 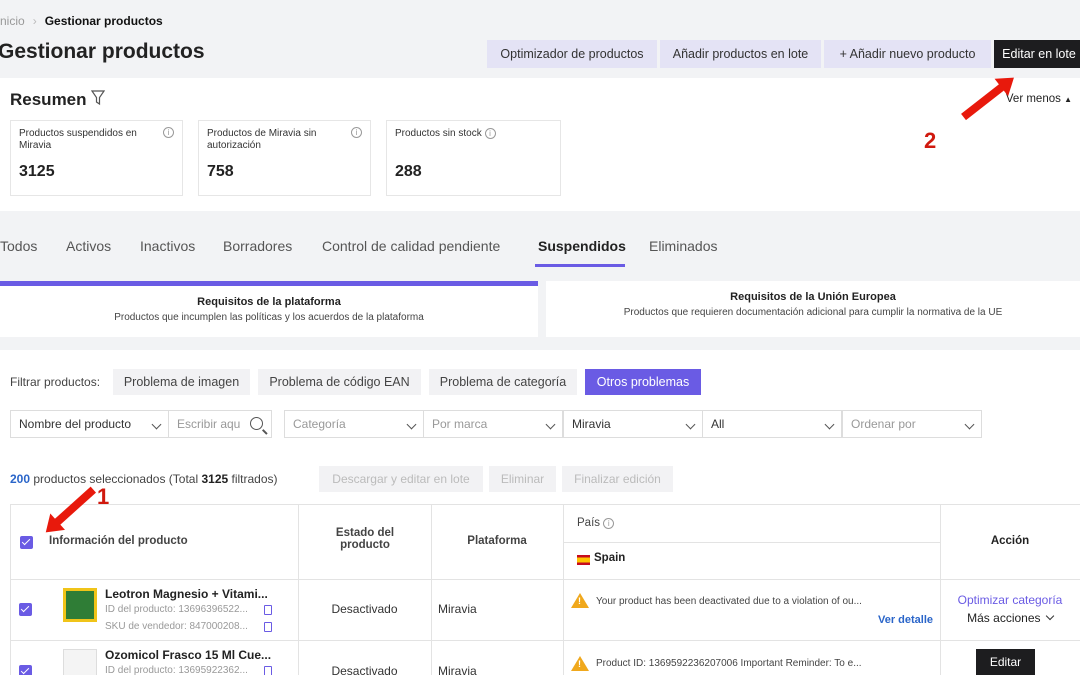 I want to click on all-select: All, so click(x=772, y=424).